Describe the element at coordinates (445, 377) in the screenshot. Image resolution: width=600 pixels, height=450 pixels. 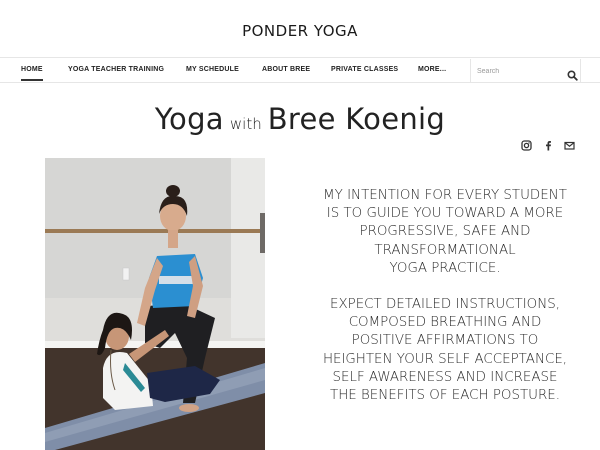
I see `intro-line: SELF AWARENESS AND INCREASE` at that location.